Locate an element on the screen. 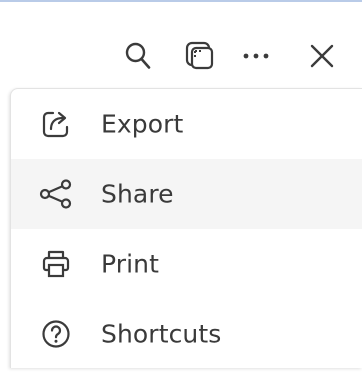 The height and width of the screenshot is (374, 362). top-border is located at coordinates (181, 1).